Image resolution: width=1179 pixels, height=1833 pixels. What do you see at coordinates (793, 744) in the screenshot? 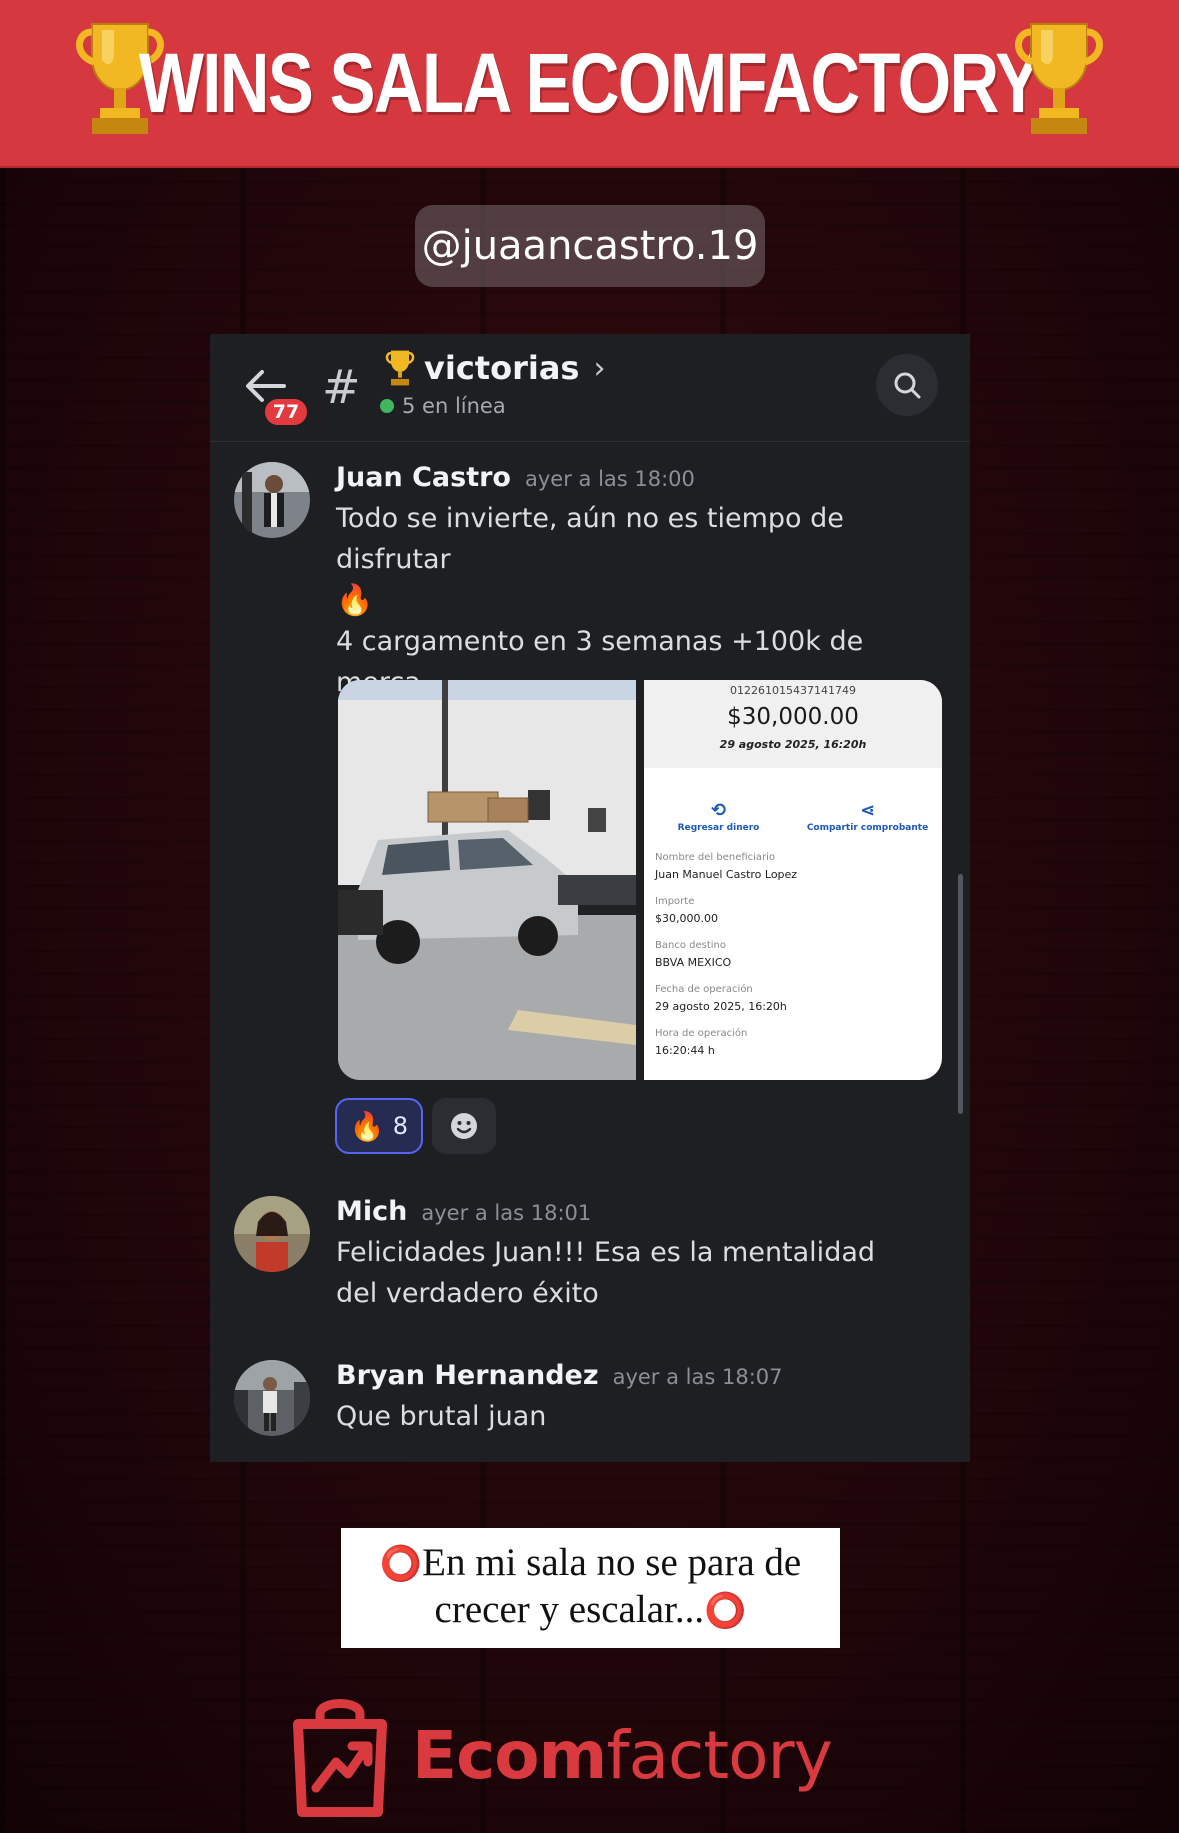
I see `receipt-date: 29 agosto 2025, 16:20h` at bounding box center [793, 744].